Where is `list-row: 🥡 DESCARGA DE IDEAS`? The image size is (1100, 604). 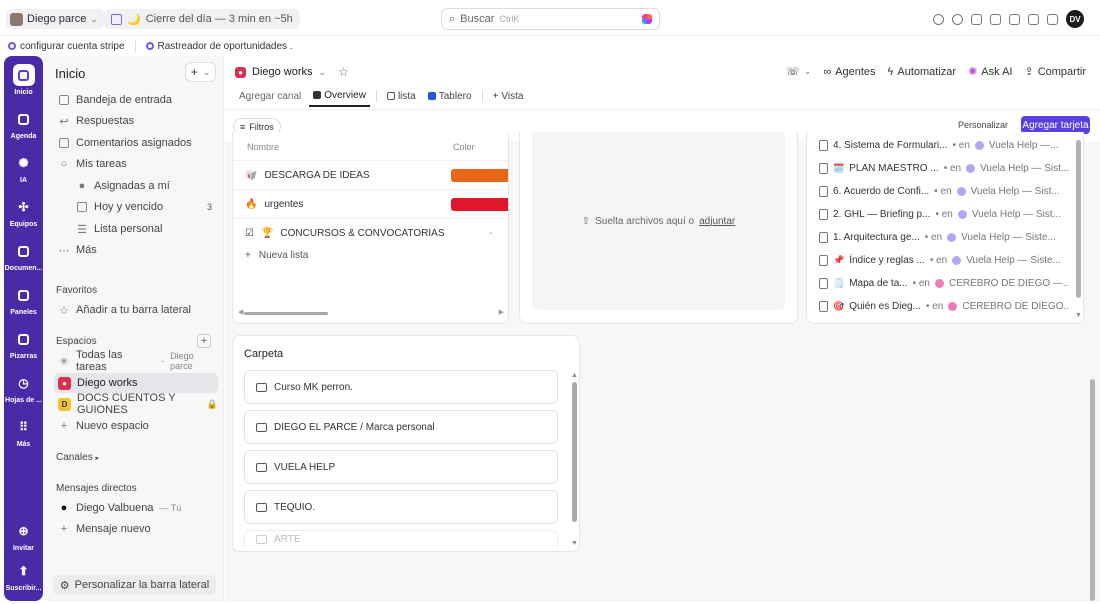 list-row: 🥡 DESCARGA DE IDEAS is located at coordinates (370, 174).